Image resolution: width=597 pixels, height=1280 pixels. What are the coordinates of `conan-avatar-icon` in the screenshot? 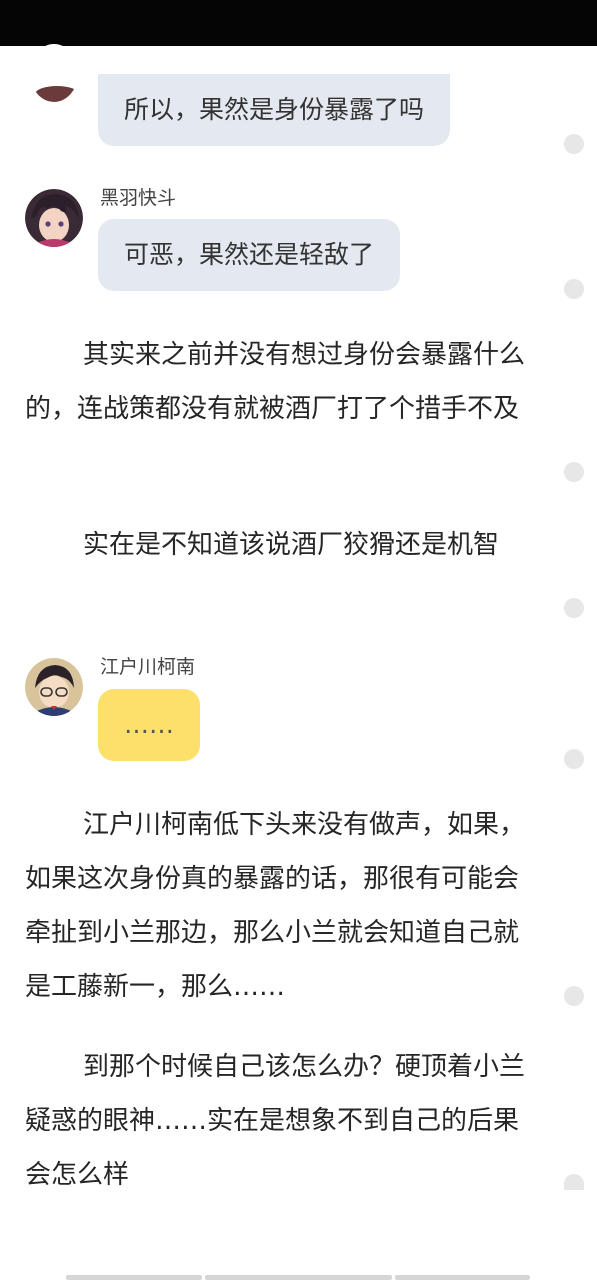 It's located at (54, 687).